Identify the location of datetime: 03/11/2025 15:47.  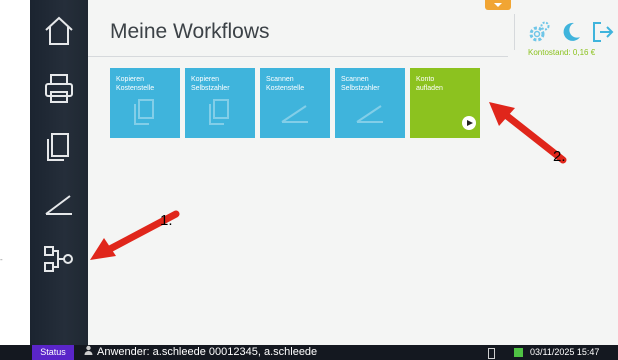
(565, 352).